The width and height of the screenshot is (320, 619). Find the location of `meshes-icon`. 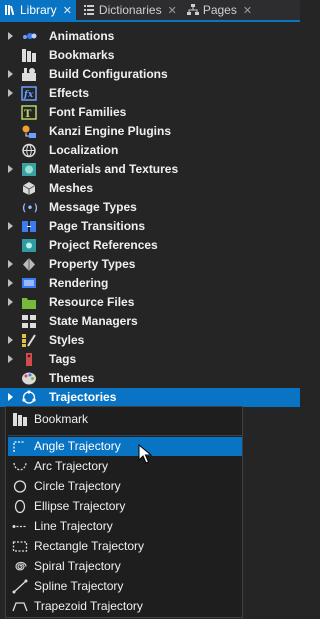

meshes-icon is located at coordinates (29, 188).